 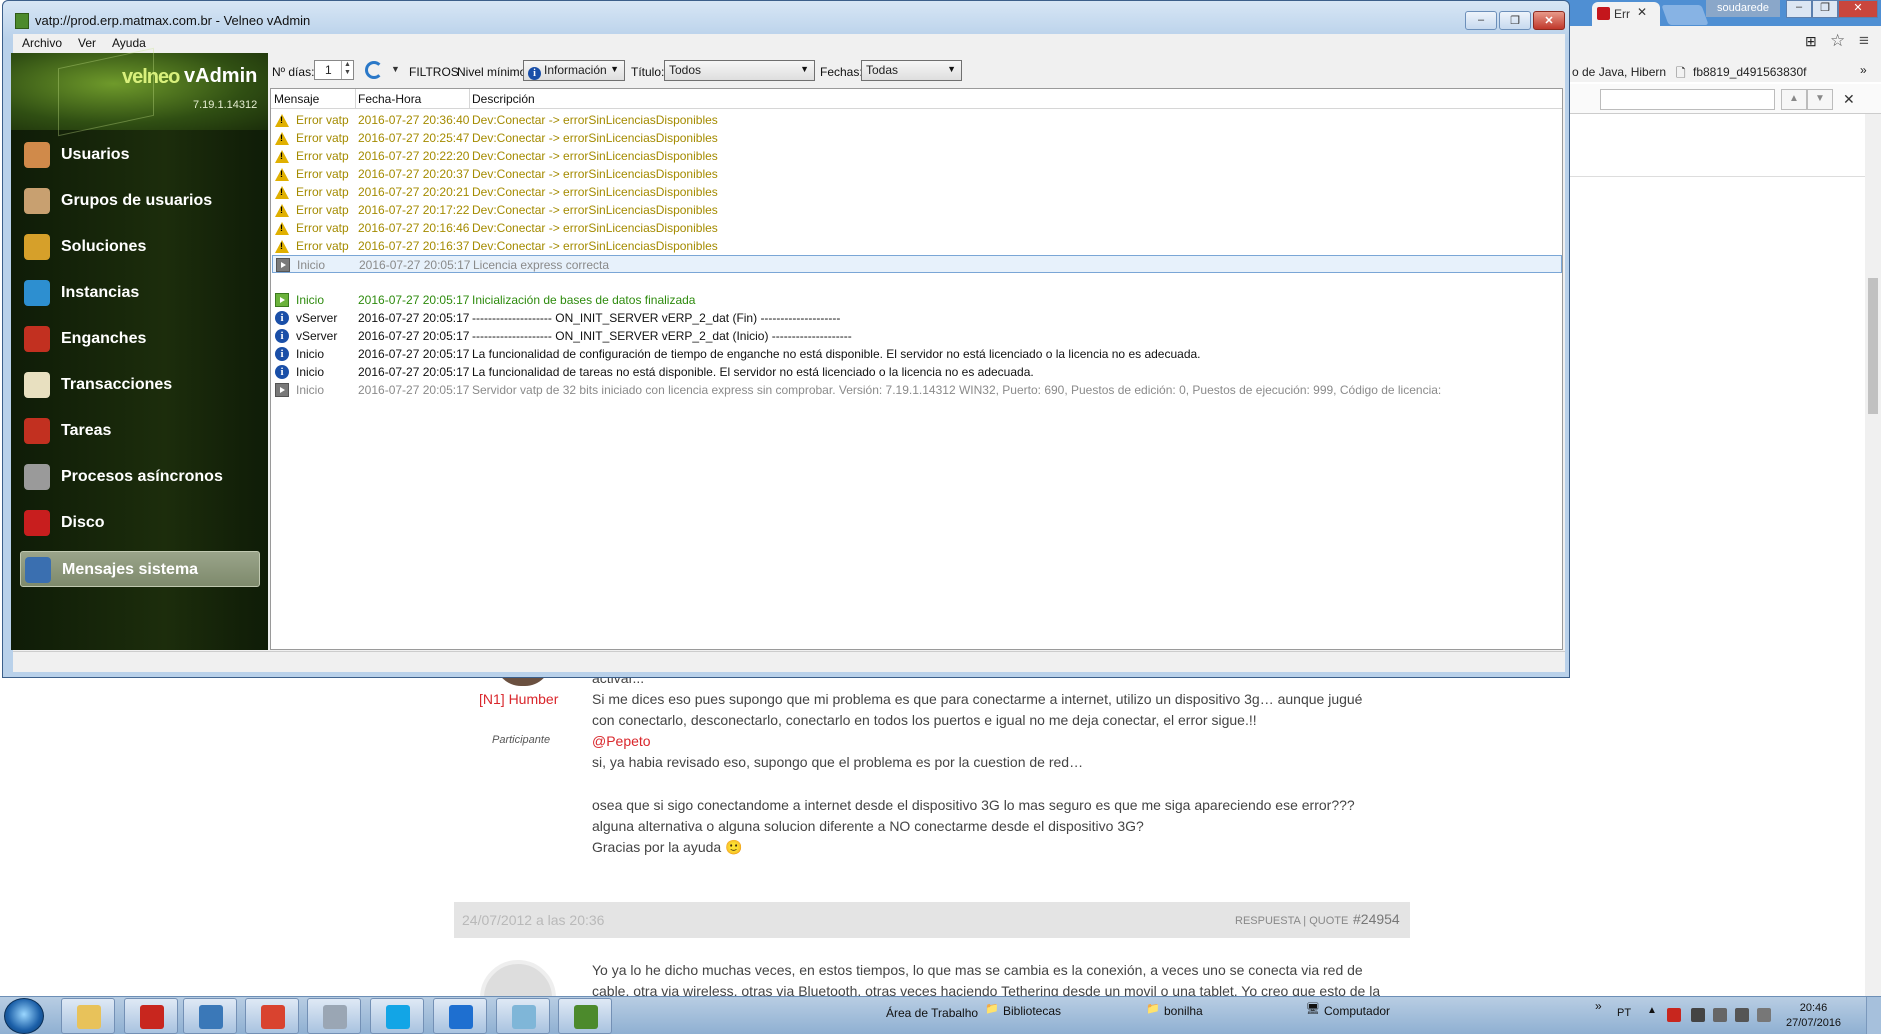 What do you see at coordinates (574, 70) in the screenshot?
I see `min-level-select: i Información ▼` at bounding box center [574, 70].